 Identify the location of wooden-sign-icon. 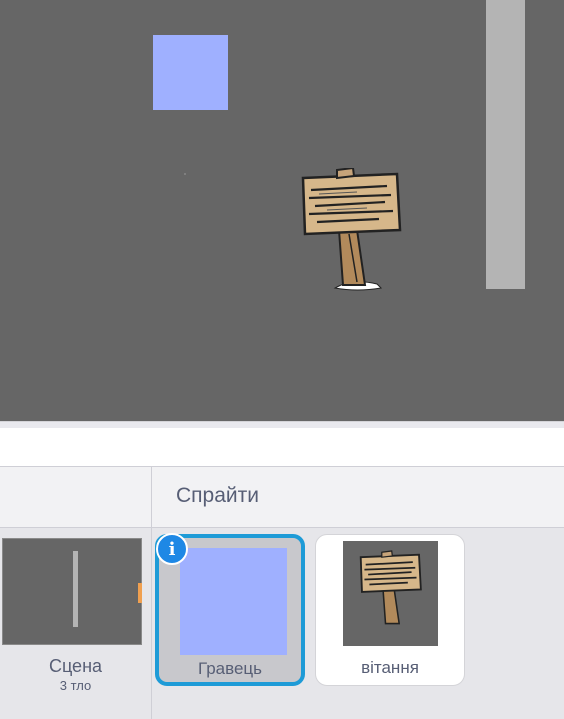
(390, 587).